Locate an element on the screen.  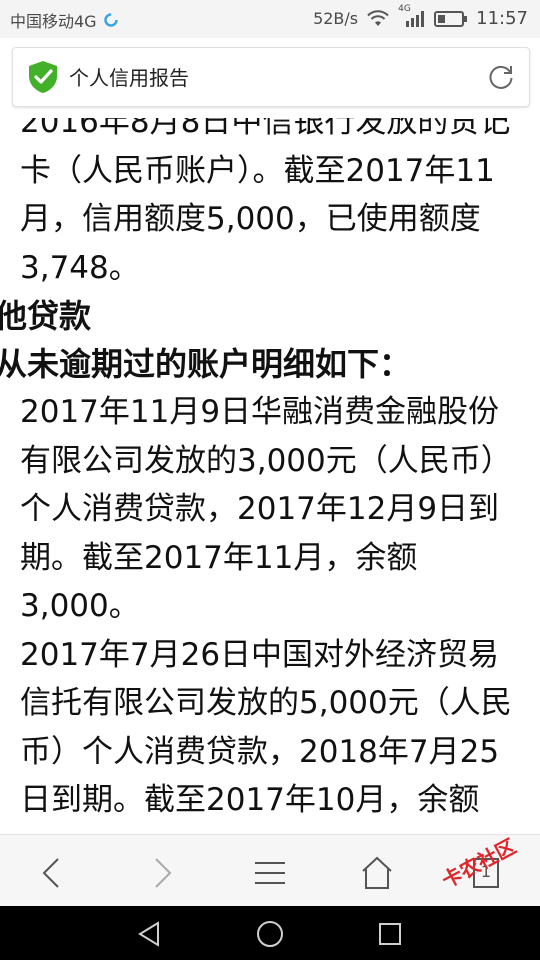
home-icon is located at coordinates (377, 873).